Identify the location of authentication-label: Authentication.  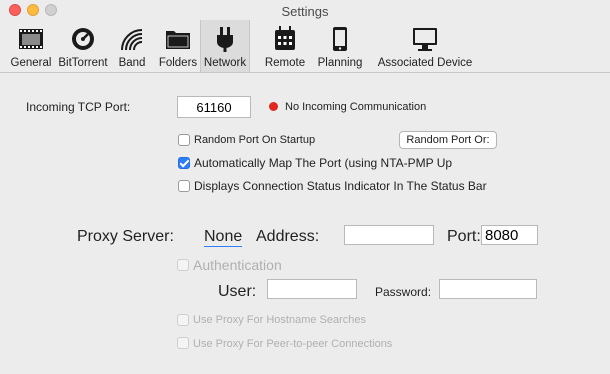
(237, 265).